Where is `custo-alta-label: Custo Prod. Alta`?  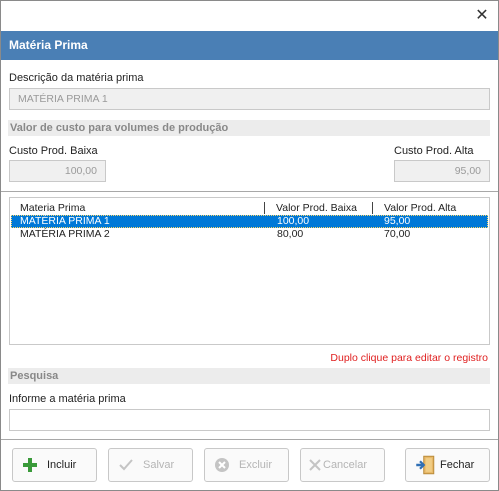
custo-alta-label: Custo Prod. Alta is located at coordinates (434, 151).